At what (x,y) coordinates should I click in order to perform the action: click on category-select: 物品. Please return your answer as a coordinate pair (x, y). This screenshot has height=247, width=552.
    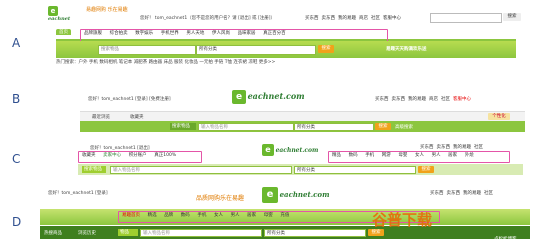
    Looking at the image, I should click on (128, 232).